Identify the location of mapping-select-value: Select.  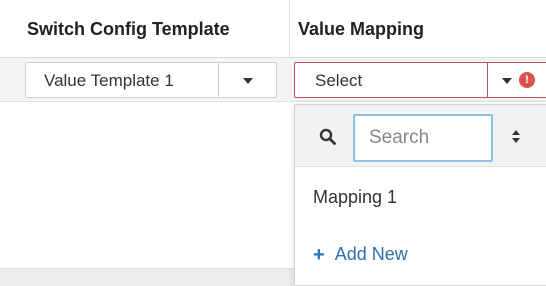
(339, 80).